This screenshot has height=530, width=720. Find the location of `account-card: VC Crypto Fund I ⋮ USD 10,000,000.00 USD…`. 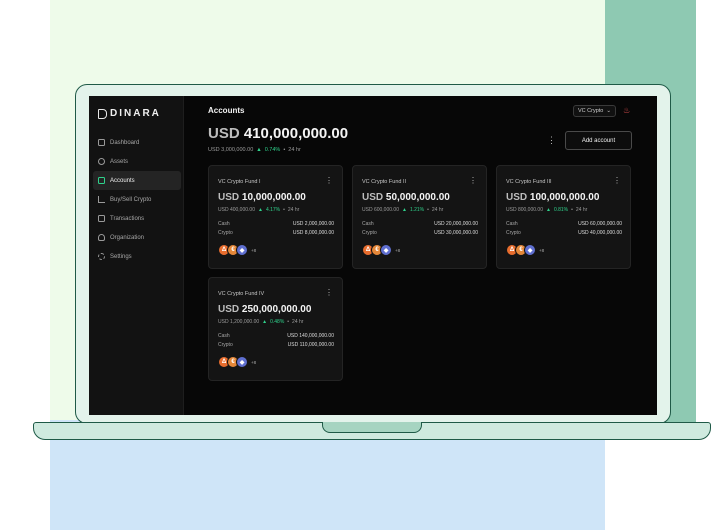

account-card: VC Crypto Fund I ⋮ USD 10,000,000.00 USD… is located at coordinates (275, 217).